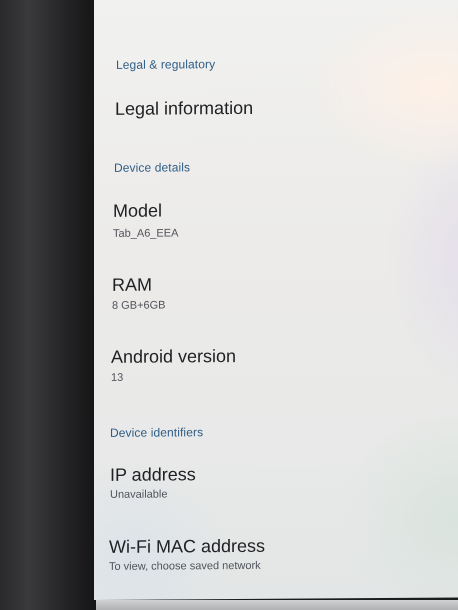  I want to click on ip-address-value: Unavailable, so click(139, 494).